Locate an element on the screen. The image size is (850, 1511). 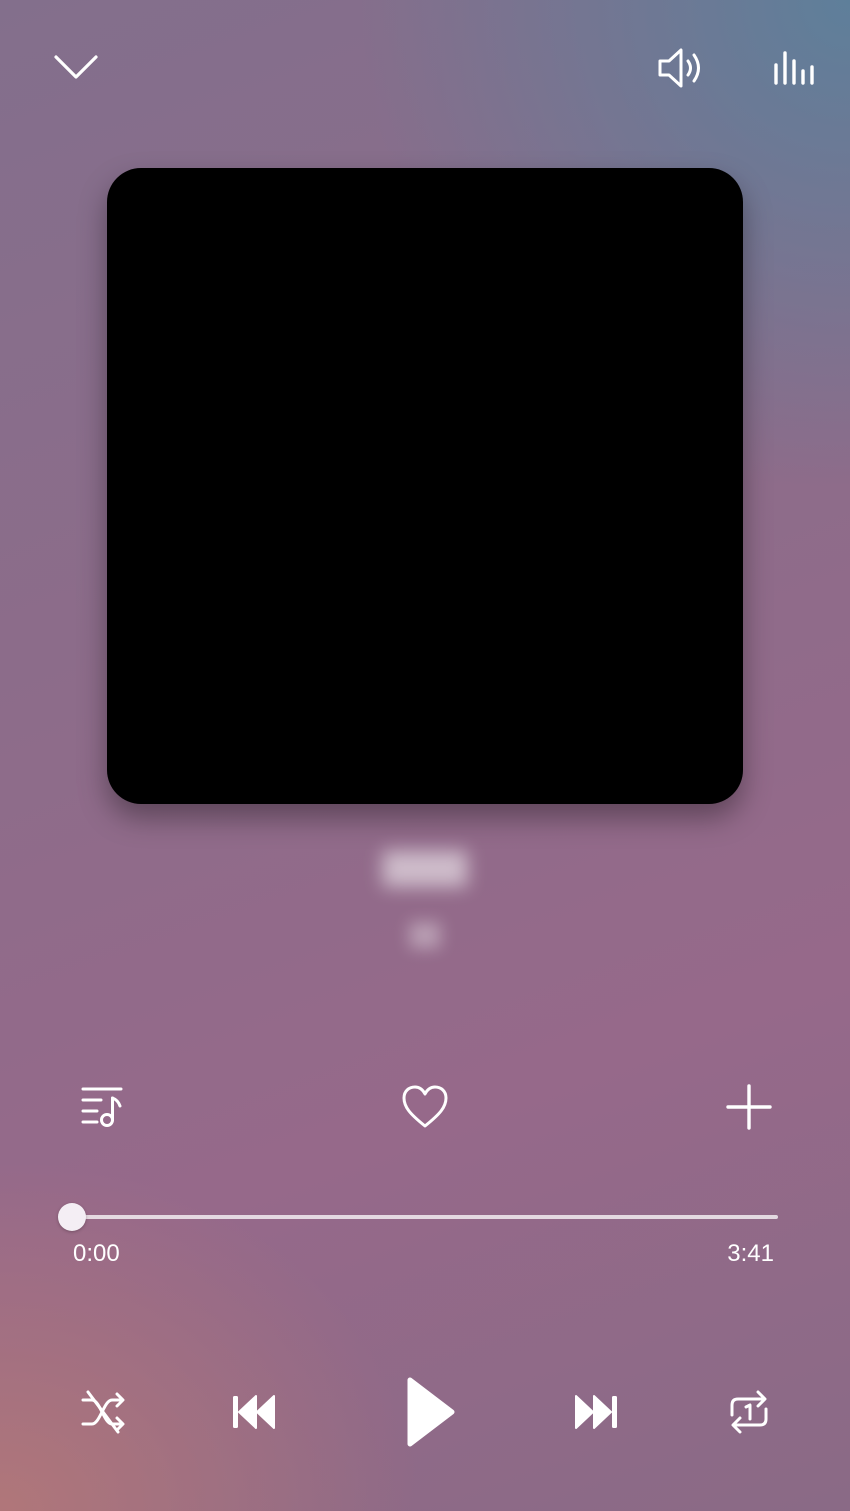
next-button is located at coordinates (597, 1412).